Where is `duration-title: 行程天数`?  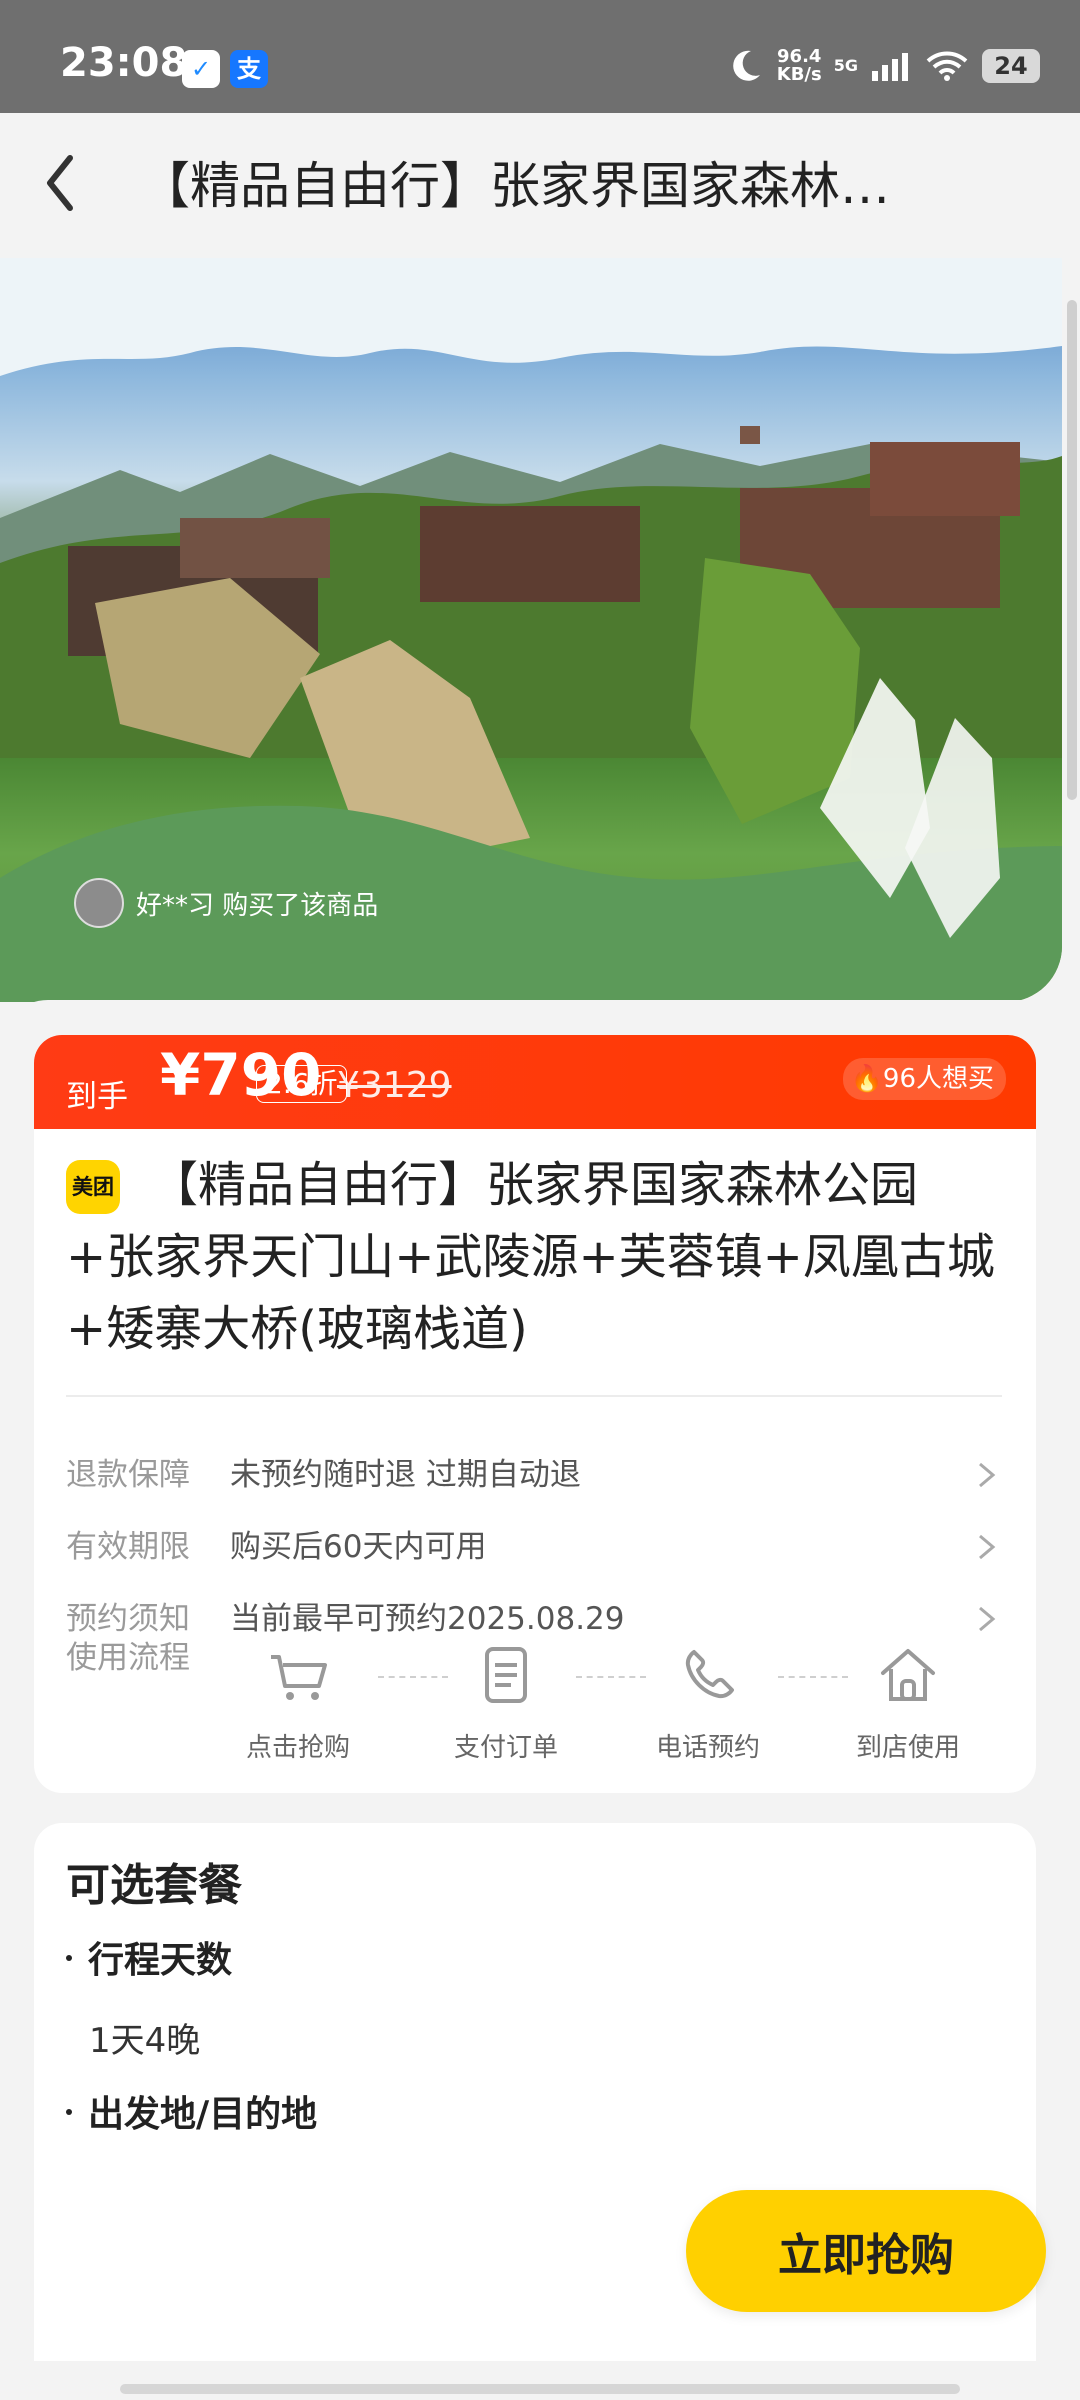
duration-title: 行程天数 is located at coordinates (160, 1960).